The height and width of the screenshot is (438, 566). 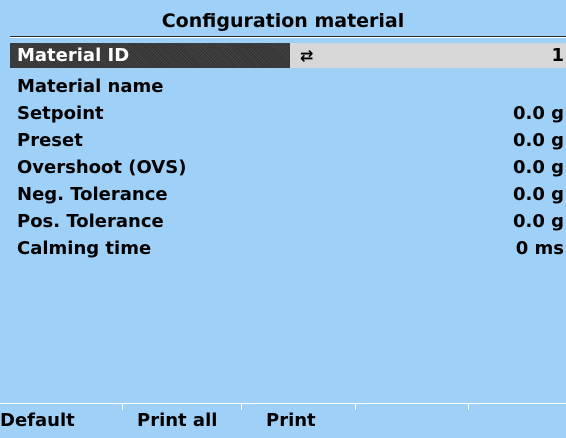 I want to click on softkey-bar: Default Print all Print, so click(x=283, y=417).